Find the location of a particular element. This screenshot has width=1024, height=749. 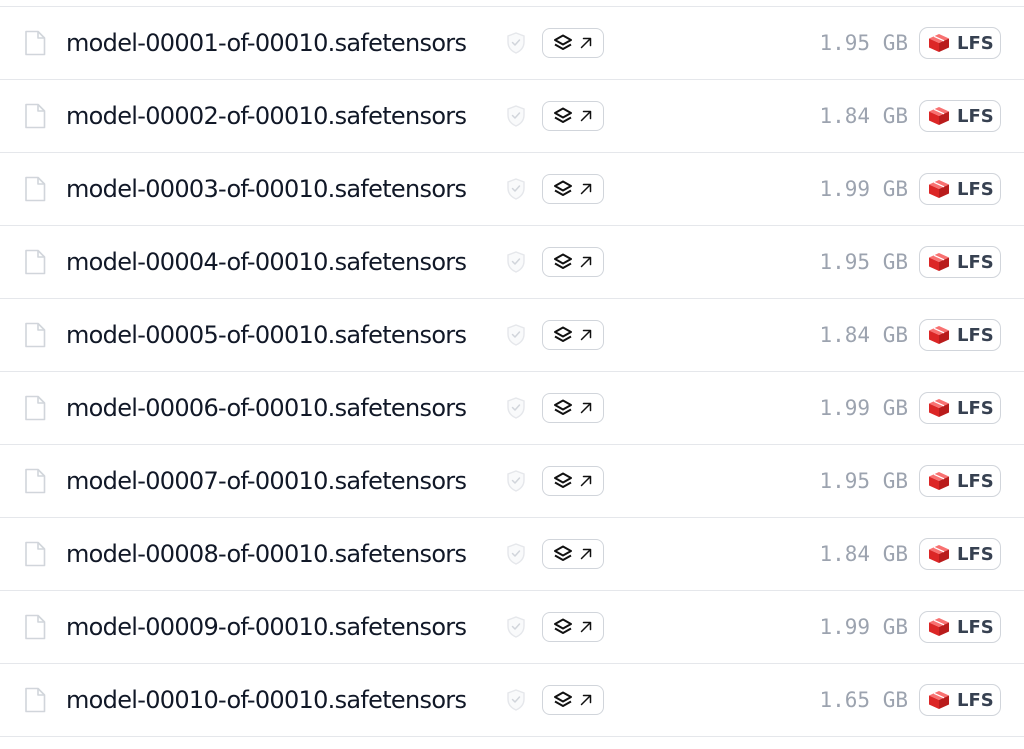

file-name: model-00004-of-00010.safetensors is located at coordinates (266, 262).